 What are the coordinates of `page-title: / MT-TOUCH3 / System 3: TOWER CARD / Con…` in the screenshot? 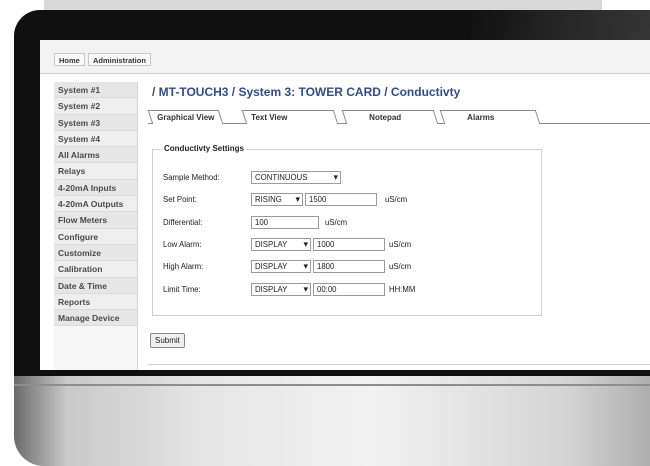 It's located at (306, 92).